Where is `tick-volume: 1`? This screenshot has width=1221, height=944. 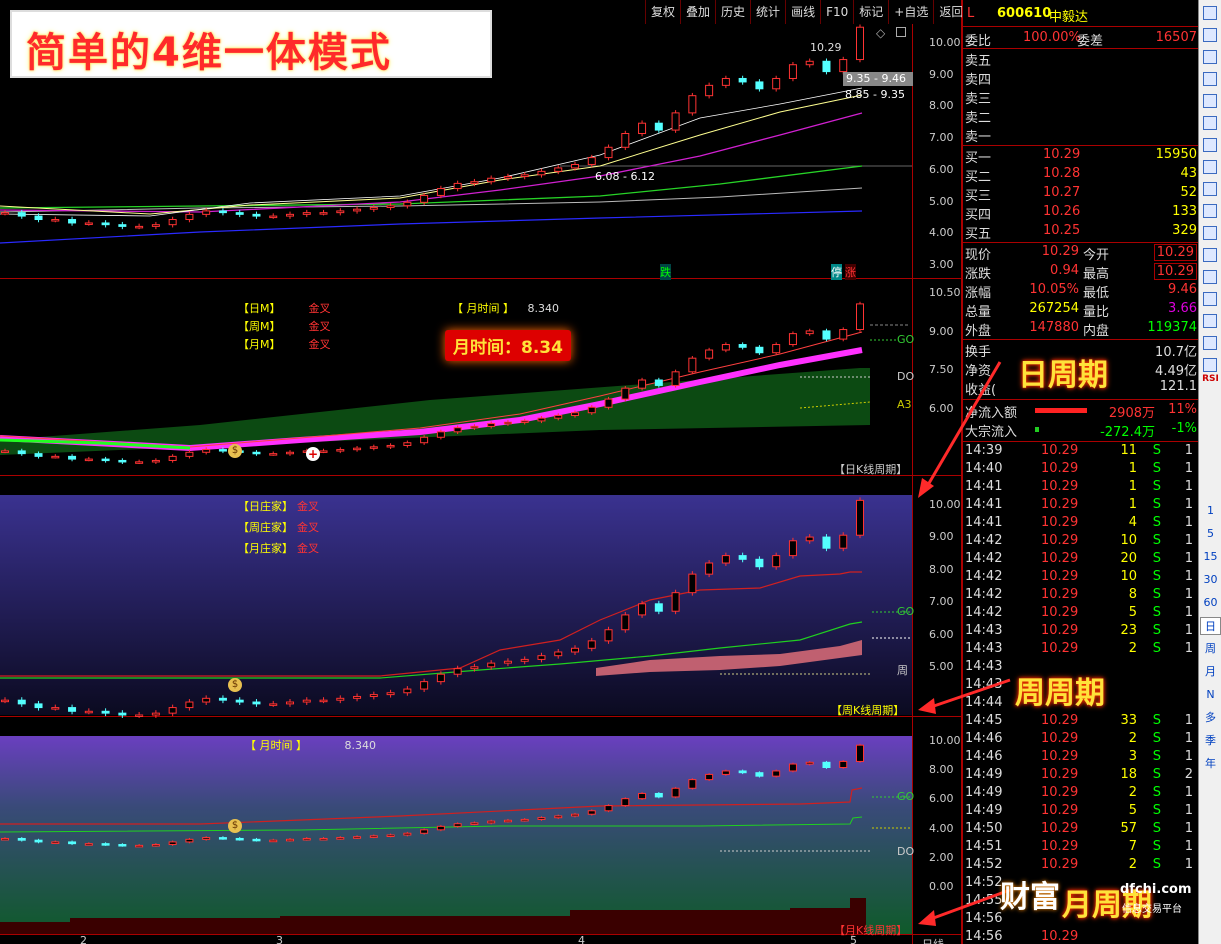
tick-volume: 1 is located at coordinates (1132, 504).